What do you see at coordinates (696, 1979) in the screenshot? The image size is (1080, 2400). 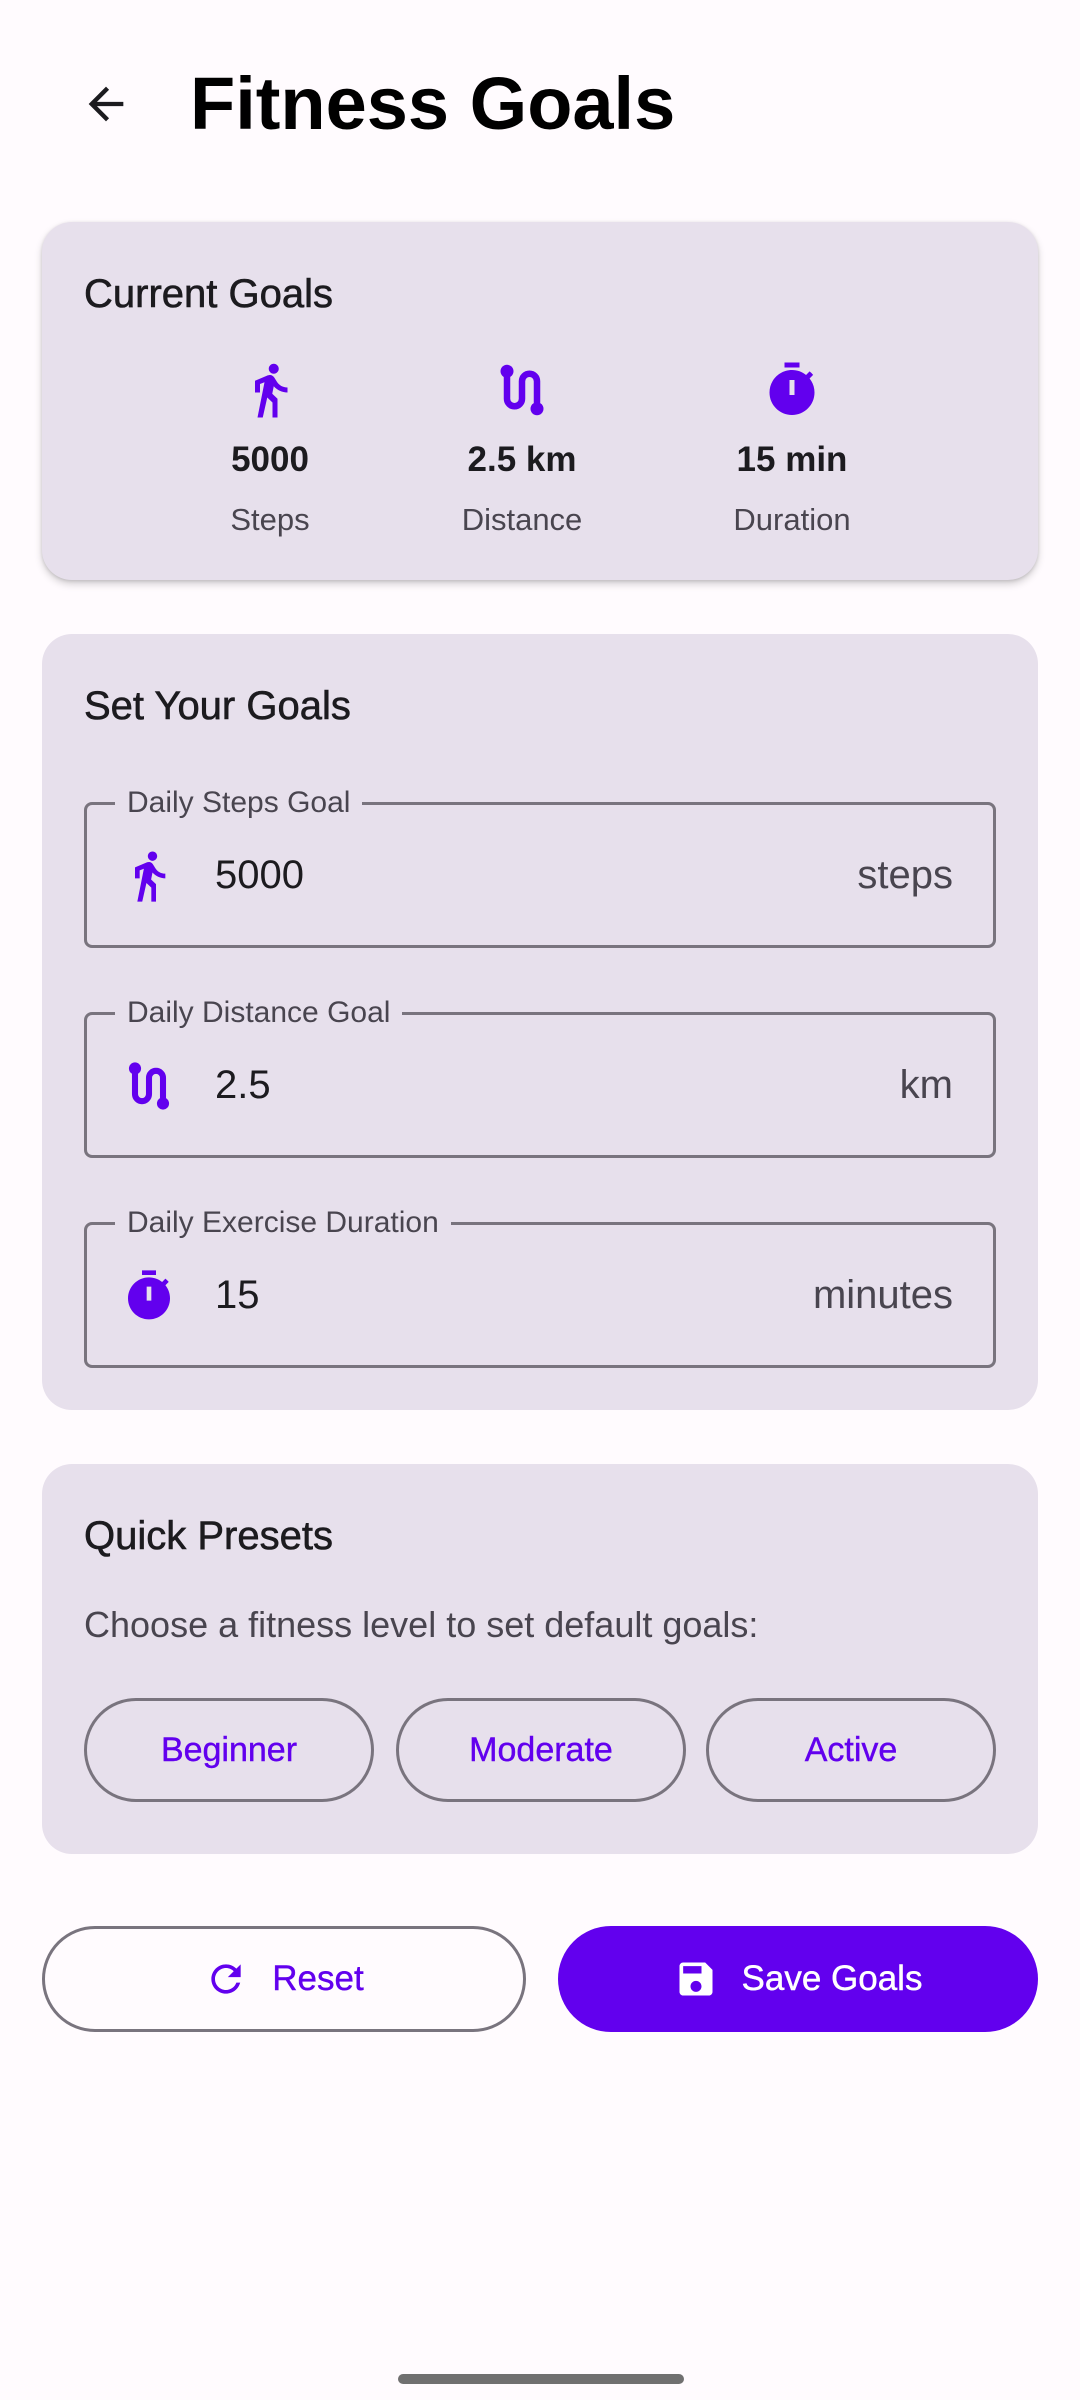 I see `save-icon` at bounding box center [696, 1979].